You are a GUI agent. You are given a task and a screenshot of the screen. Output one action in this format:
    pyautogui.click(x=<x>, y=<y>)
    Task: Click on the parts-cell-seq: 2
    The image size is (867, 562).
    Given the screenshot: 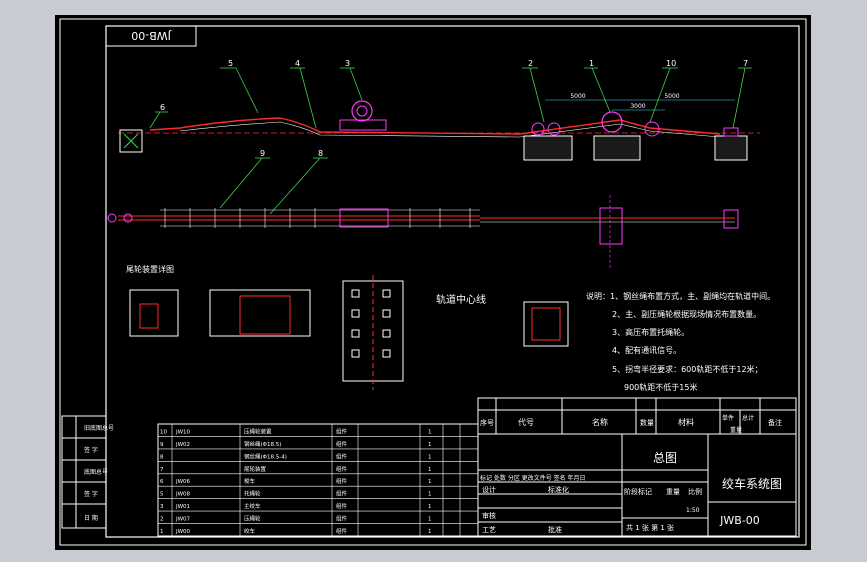 What is the action you would take?
    pyautogui.click(x=162, y=520)
    